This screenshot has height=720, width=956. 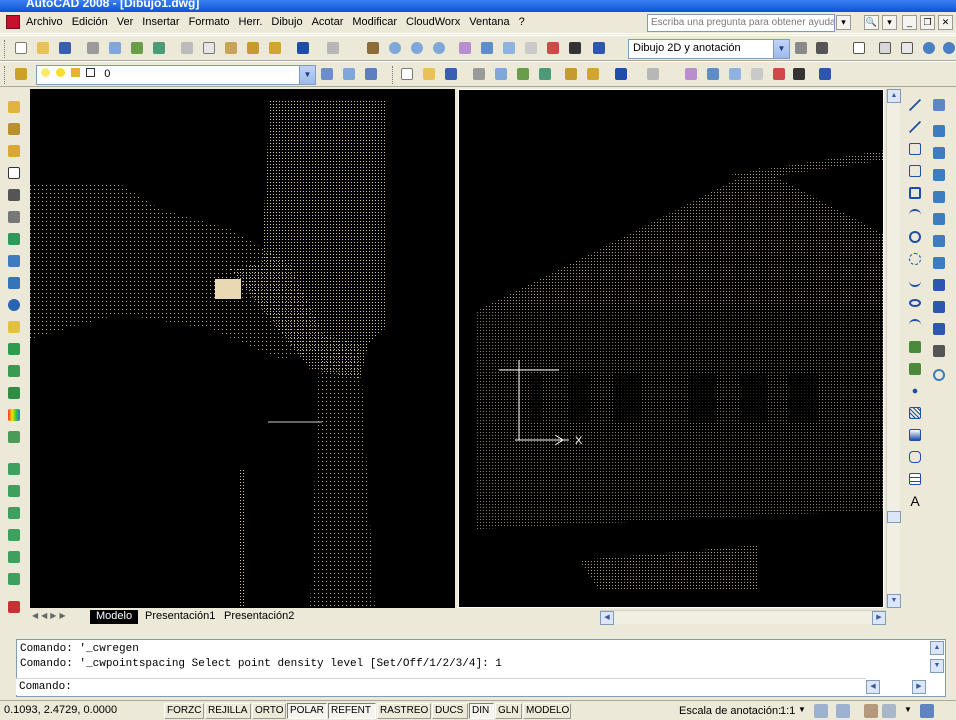 What do you see at coordinates (825, 74) in the screenshot?
I see `help-icon` at bounding box center [825, 74].